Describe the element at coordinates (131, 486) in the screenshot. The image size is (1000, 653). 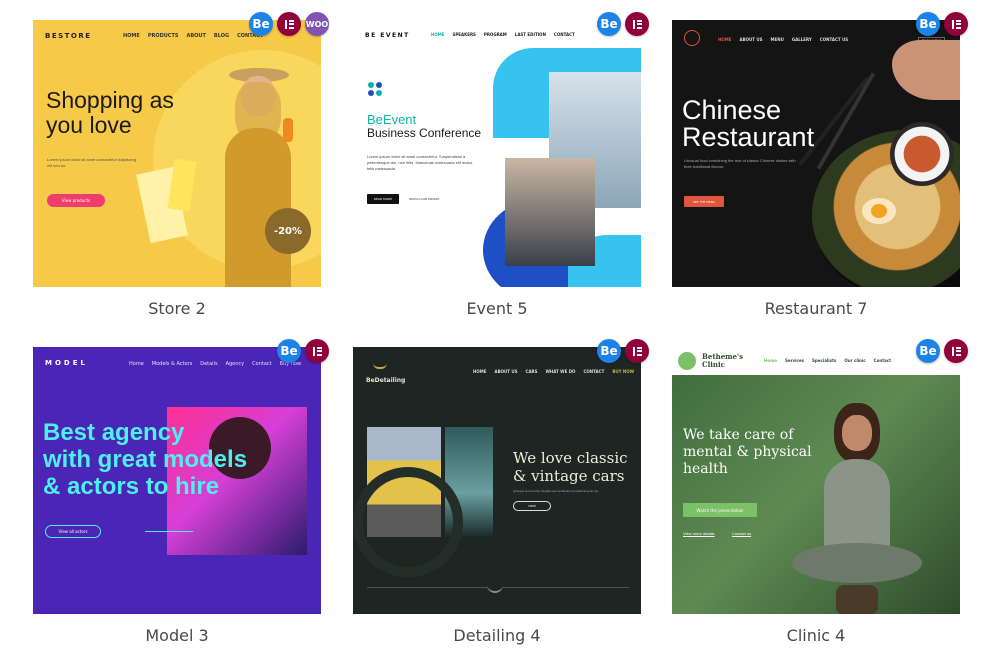
I see `hero-headline: & actors to hire` at that location.